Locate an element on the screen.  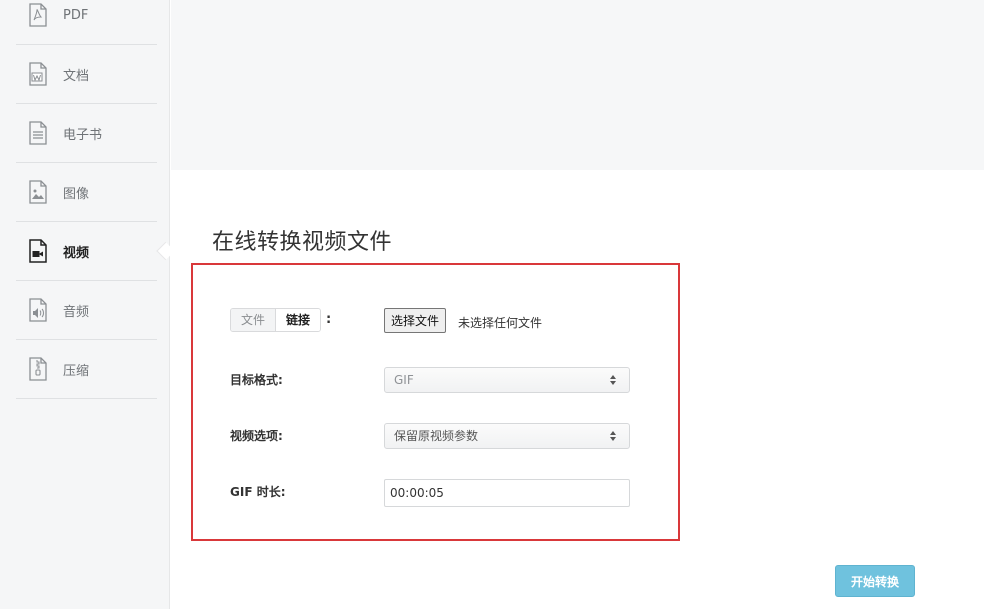
choose-file-button: 选择文件 is located at coordinates (415, 320).